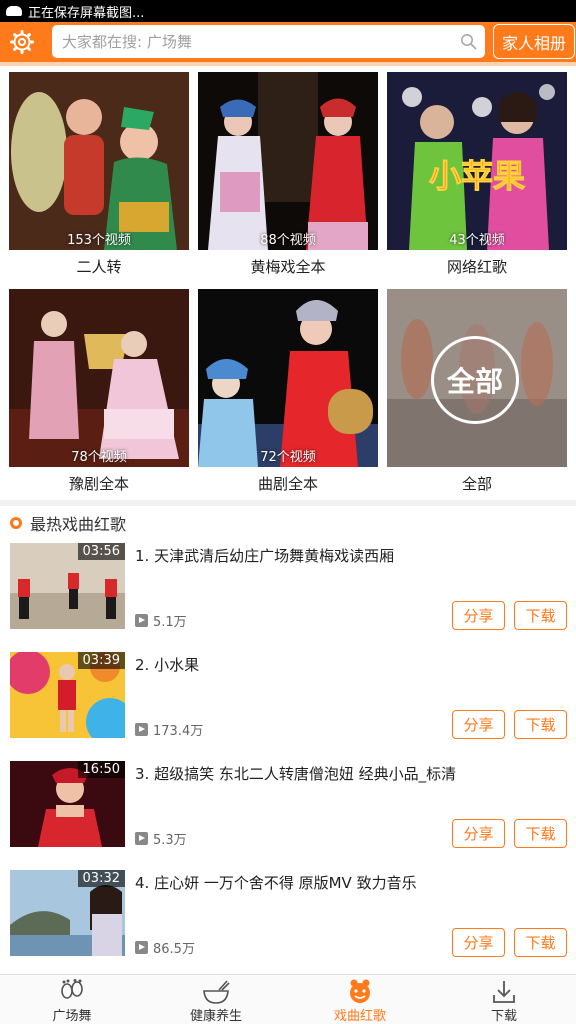 The image size is (576, 1024). What do you see at coordinates (98, 484) in the screenshot?
I see `category-label: 豫剧全本` at bounding box center [98, 484].